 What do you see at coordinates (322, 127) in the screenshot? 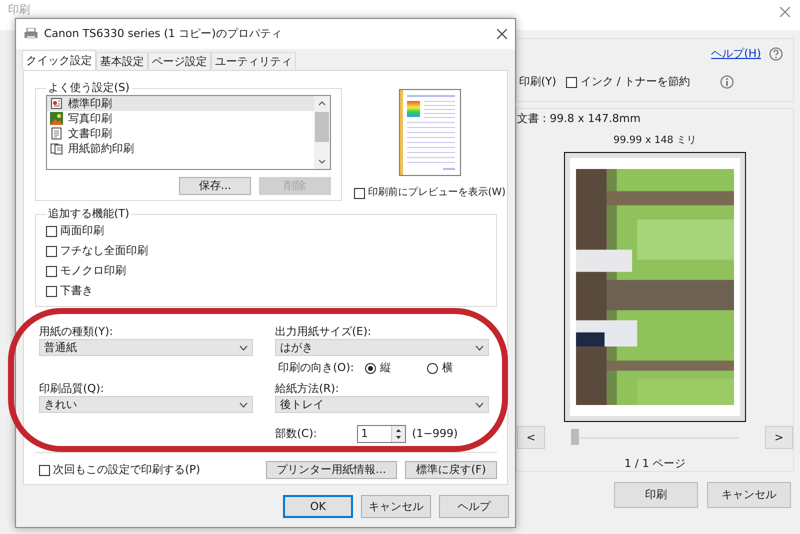
I see `scrollbar-thumb` at bounding box center [322, 127].